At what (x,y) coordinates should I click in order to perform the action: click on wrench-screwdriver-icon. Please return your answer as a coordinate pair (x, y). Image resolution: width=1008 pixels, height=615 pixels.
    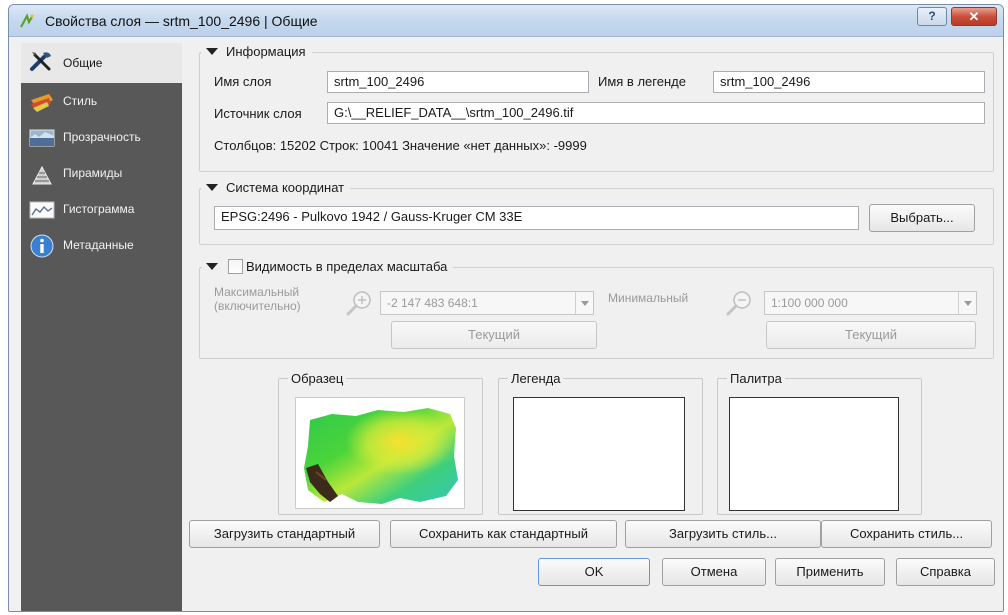
    Looking at the image, I should click on (40, 61).